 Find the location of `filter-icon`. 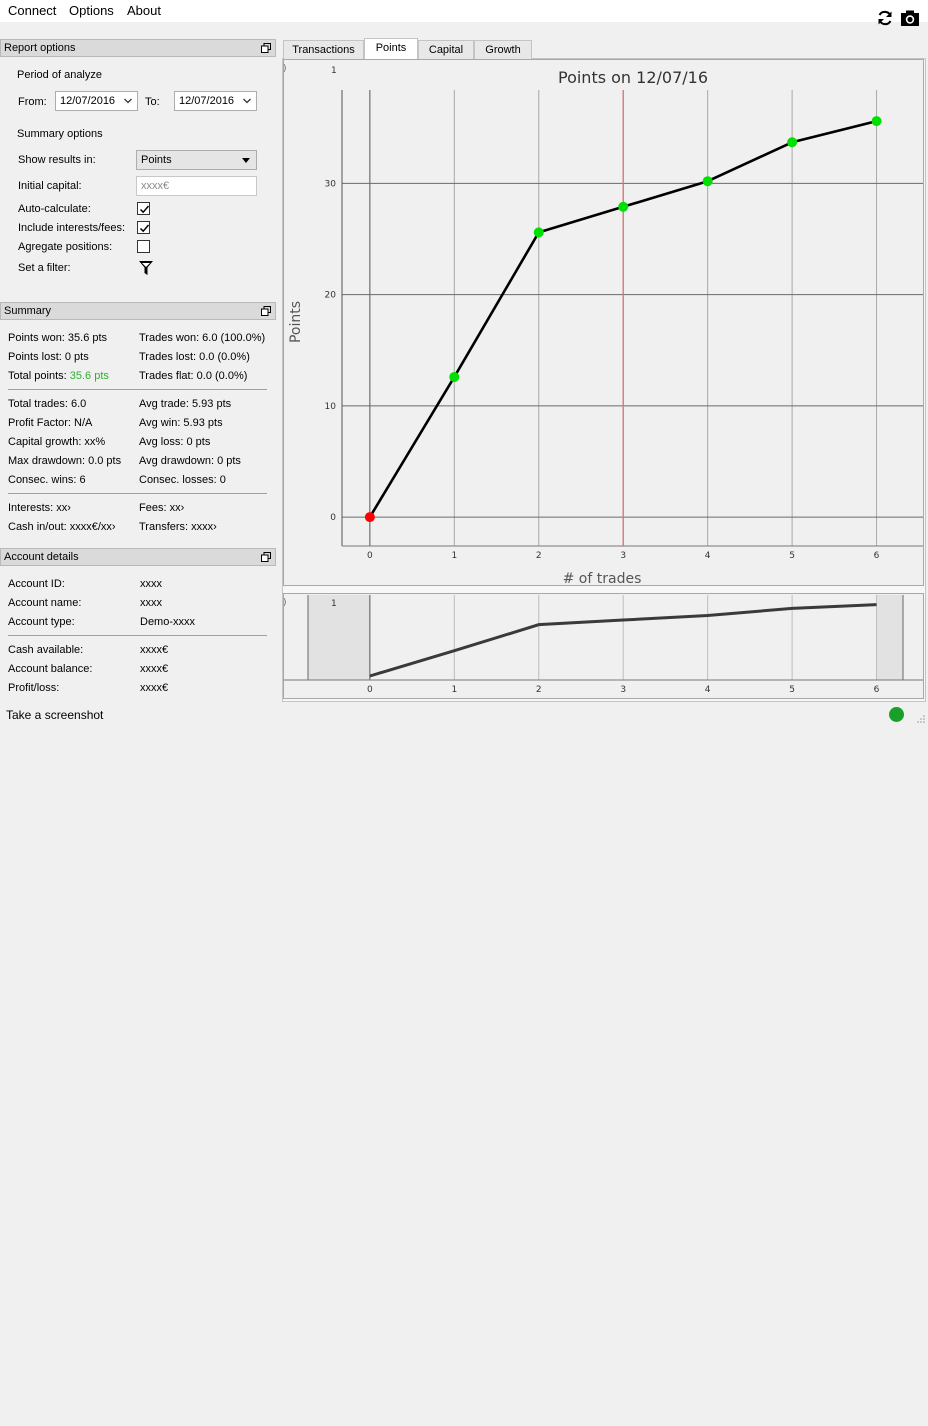

filter-icon is located at coordinates (146, 268).